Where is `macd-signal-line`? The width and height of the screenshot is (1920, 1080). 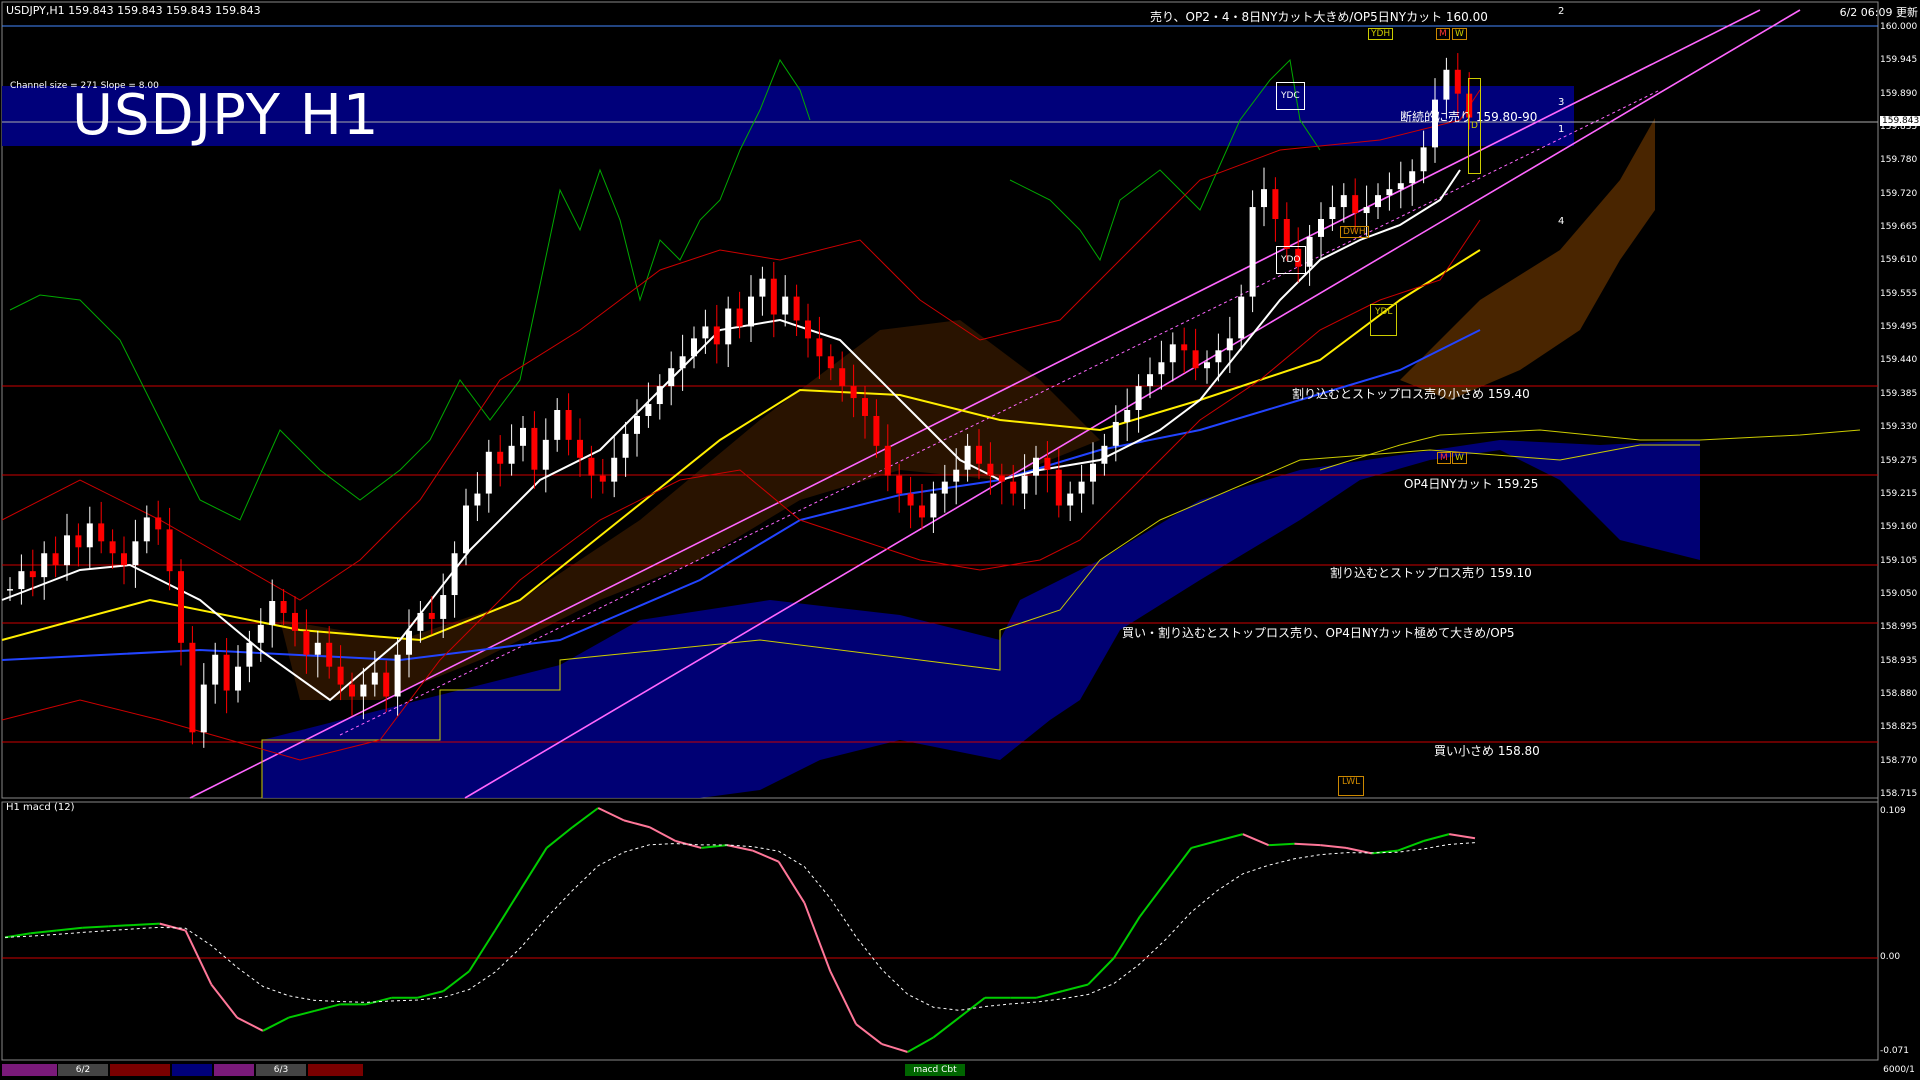 macd-signal-line is located at coordinates (740, 926).